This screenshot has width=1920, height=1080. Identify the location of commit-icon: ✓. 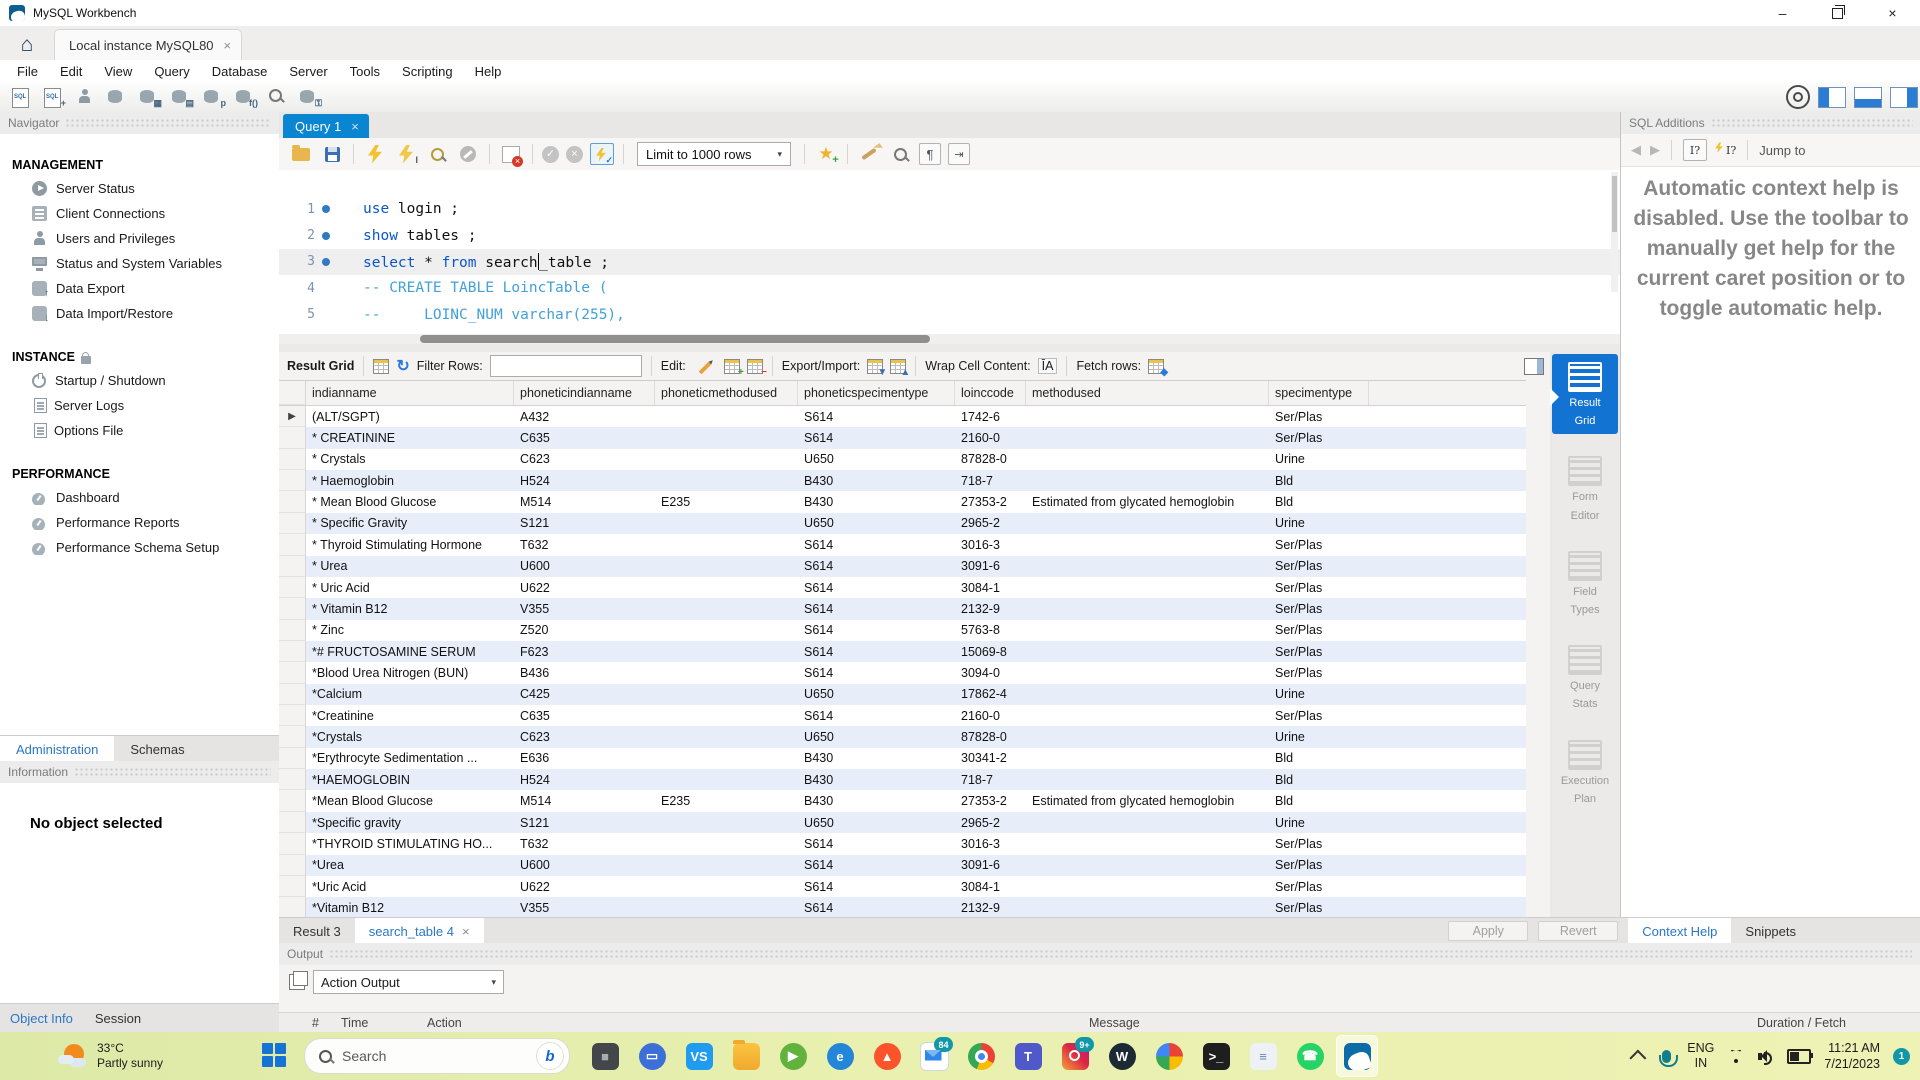
(550, 154).